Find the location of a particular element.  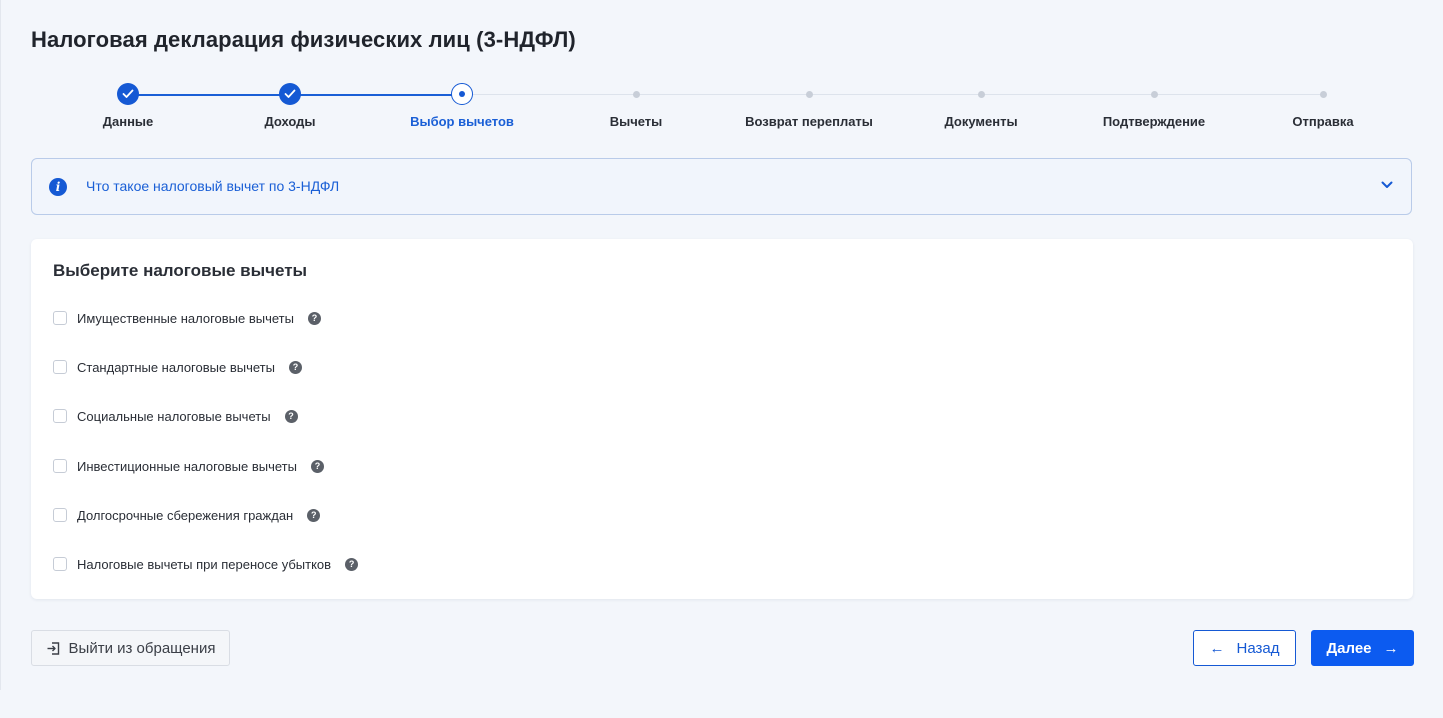

option-investment: Инвестиционные налоговые вычеты ? is located at coordinates (188, 466).